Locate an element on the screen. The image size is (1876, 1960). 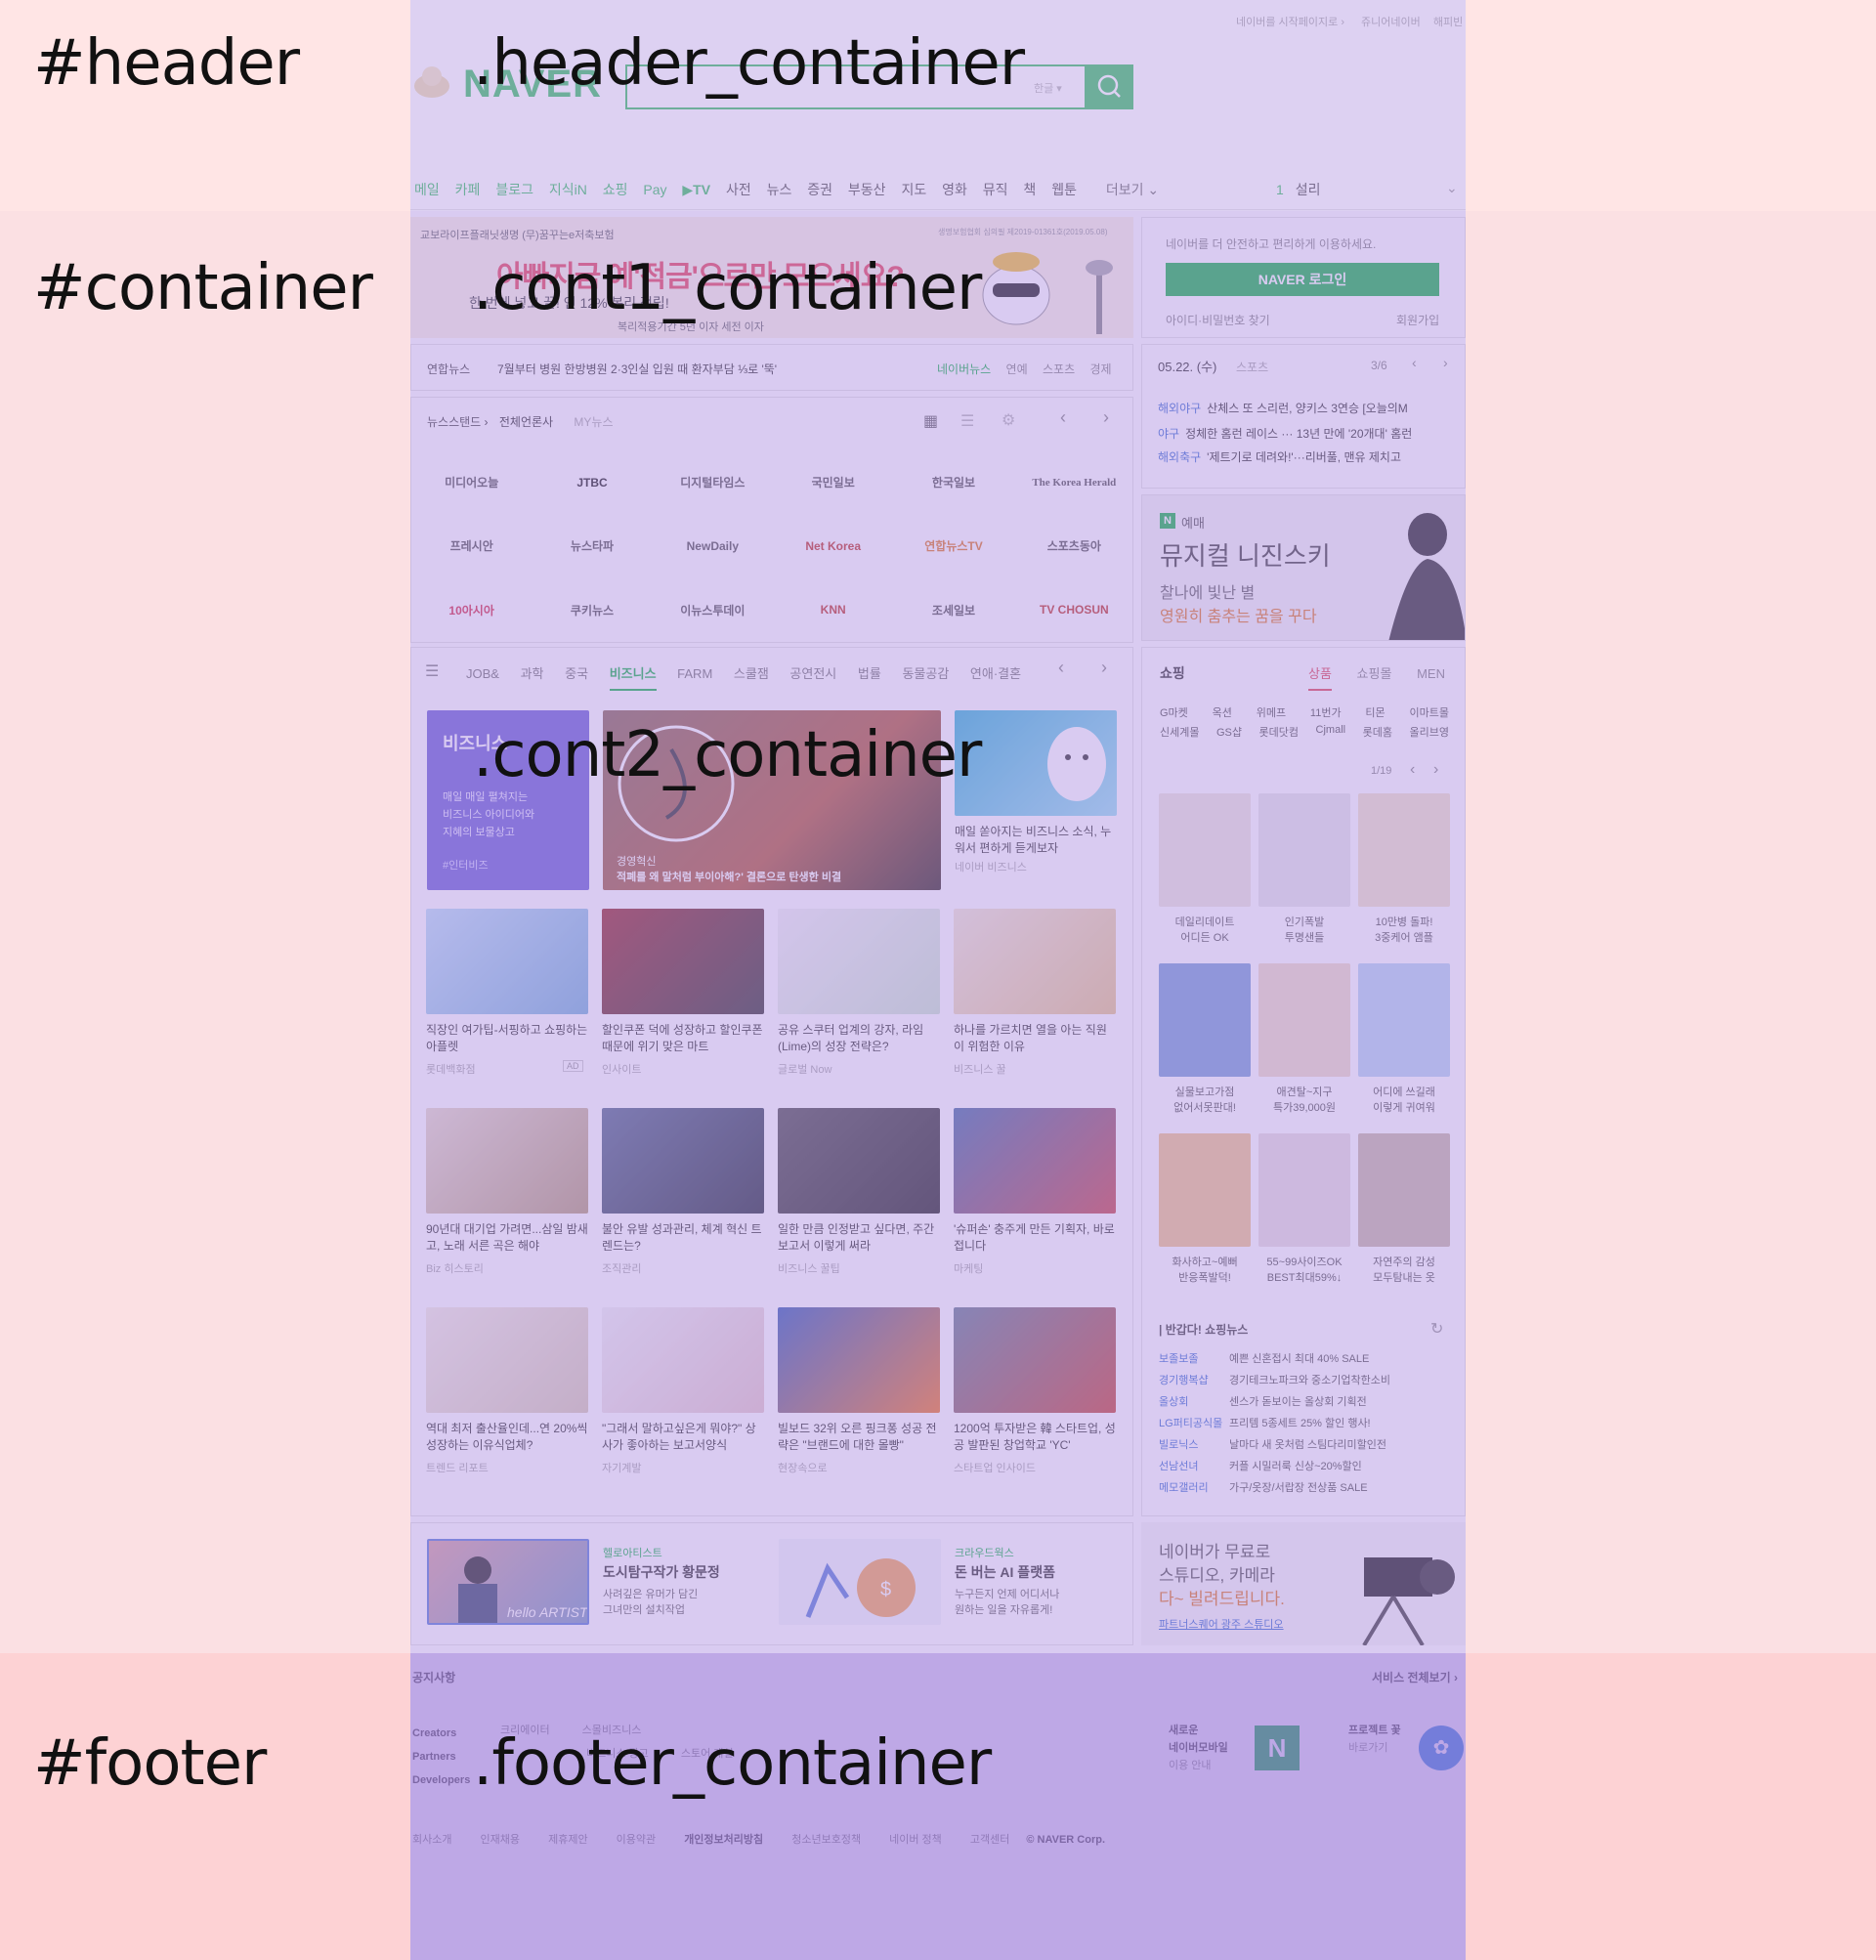
join-link: 회원가입 is located at coordinates (1417, 320).